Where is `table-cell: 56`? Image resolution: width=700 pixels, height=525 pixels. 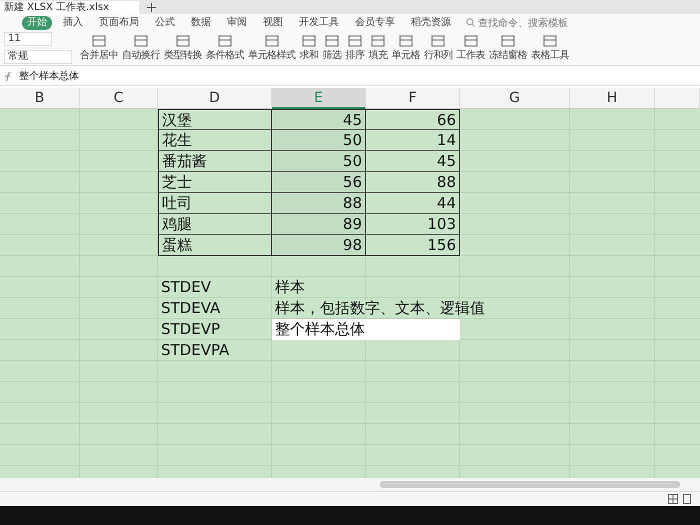
table-cell: 56 is located at coordinates (319, 182).